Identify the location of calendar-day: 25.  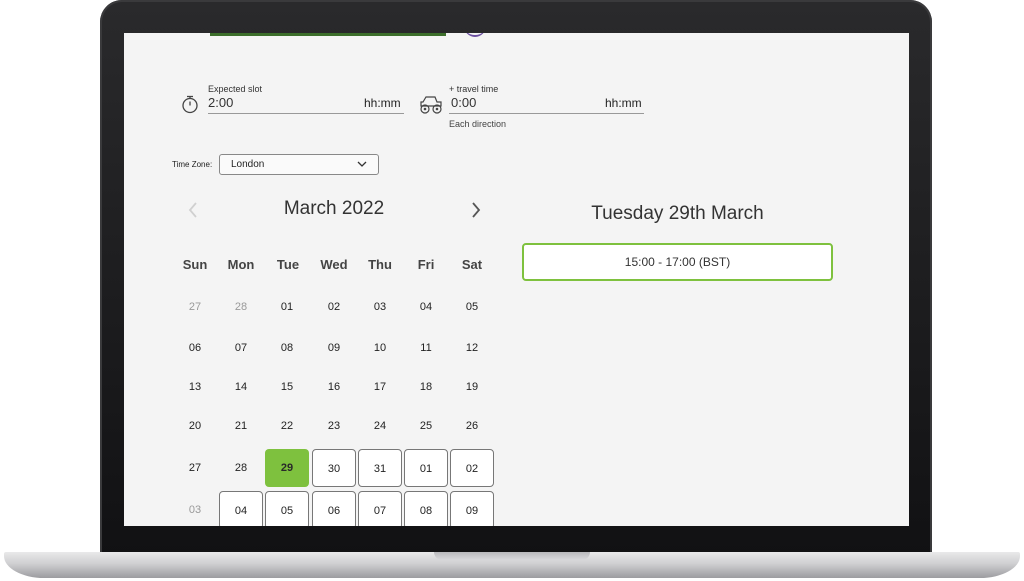
(426, 426).